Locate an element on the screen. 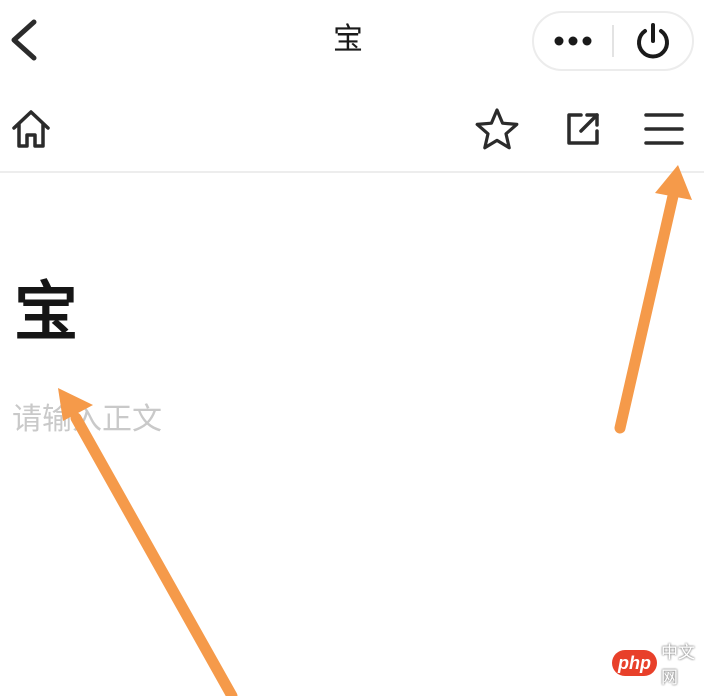 Image resolution: width=704 pixels, height=696 pixels. menu-pointer-arrow is located at coordinates (653, 299).